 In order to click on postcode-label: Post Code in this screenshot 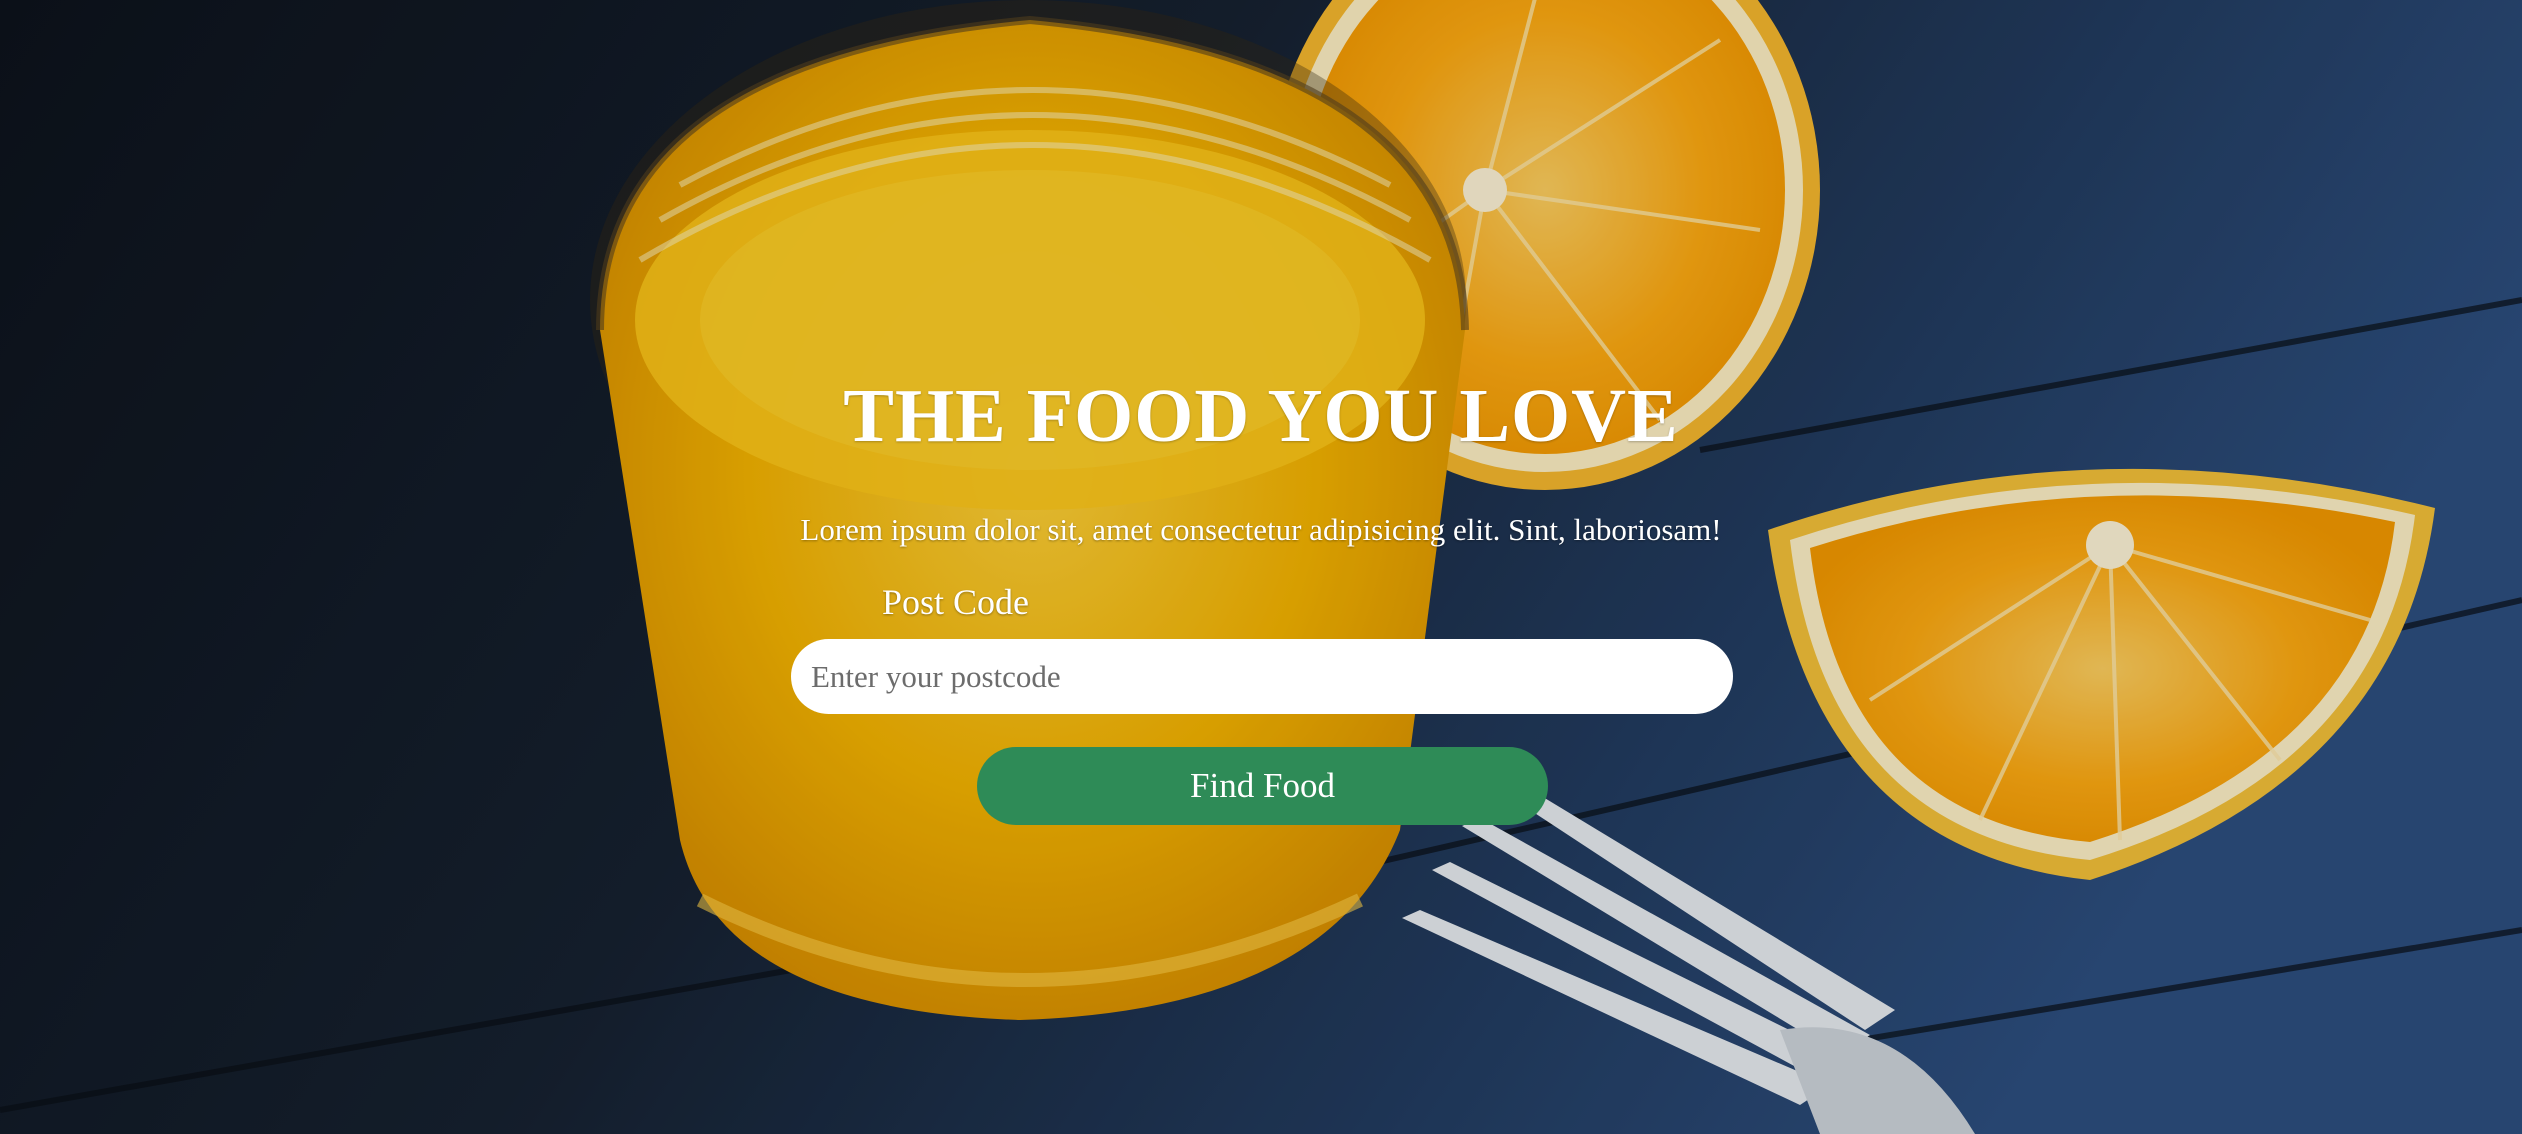, I will do `click(956, 602)`.